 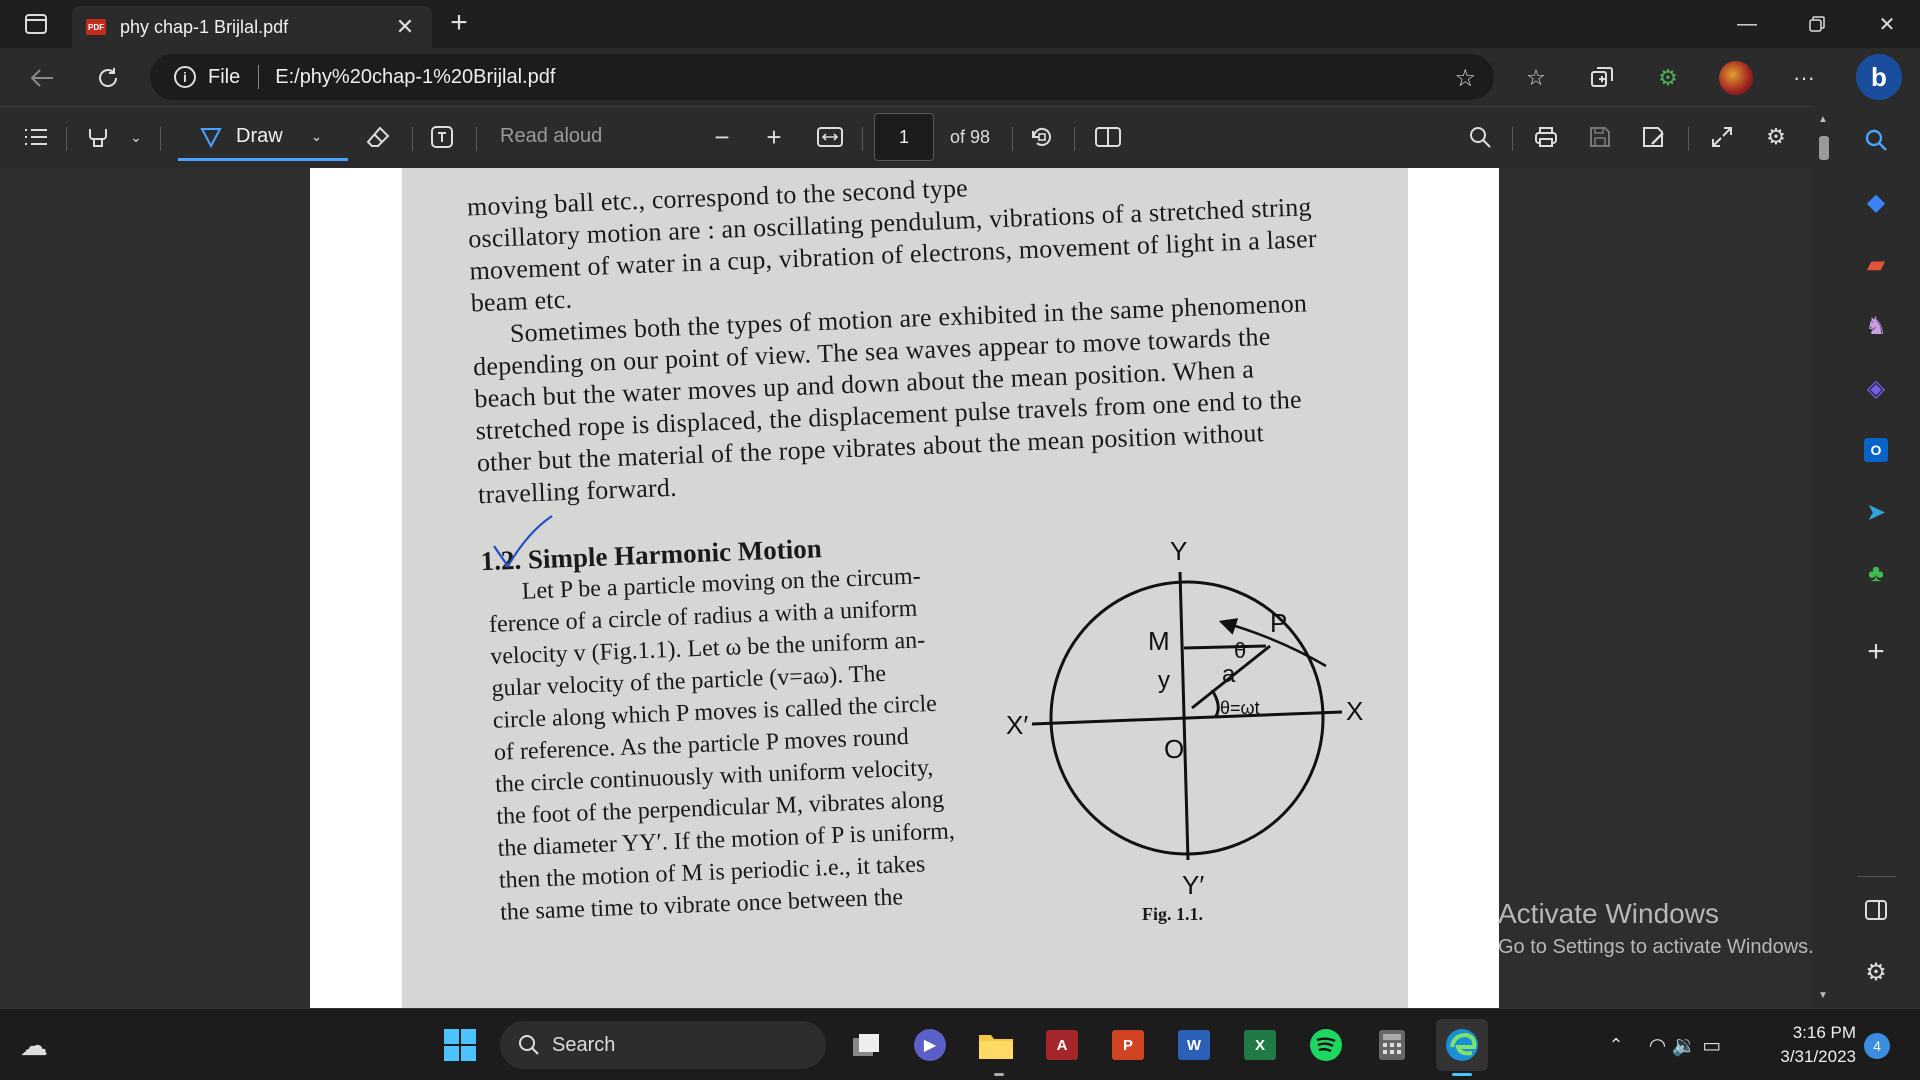 I want to click on address-url: E:/phy%20chap-1%20Brijlal.pdf, so click(x=415, y=77).